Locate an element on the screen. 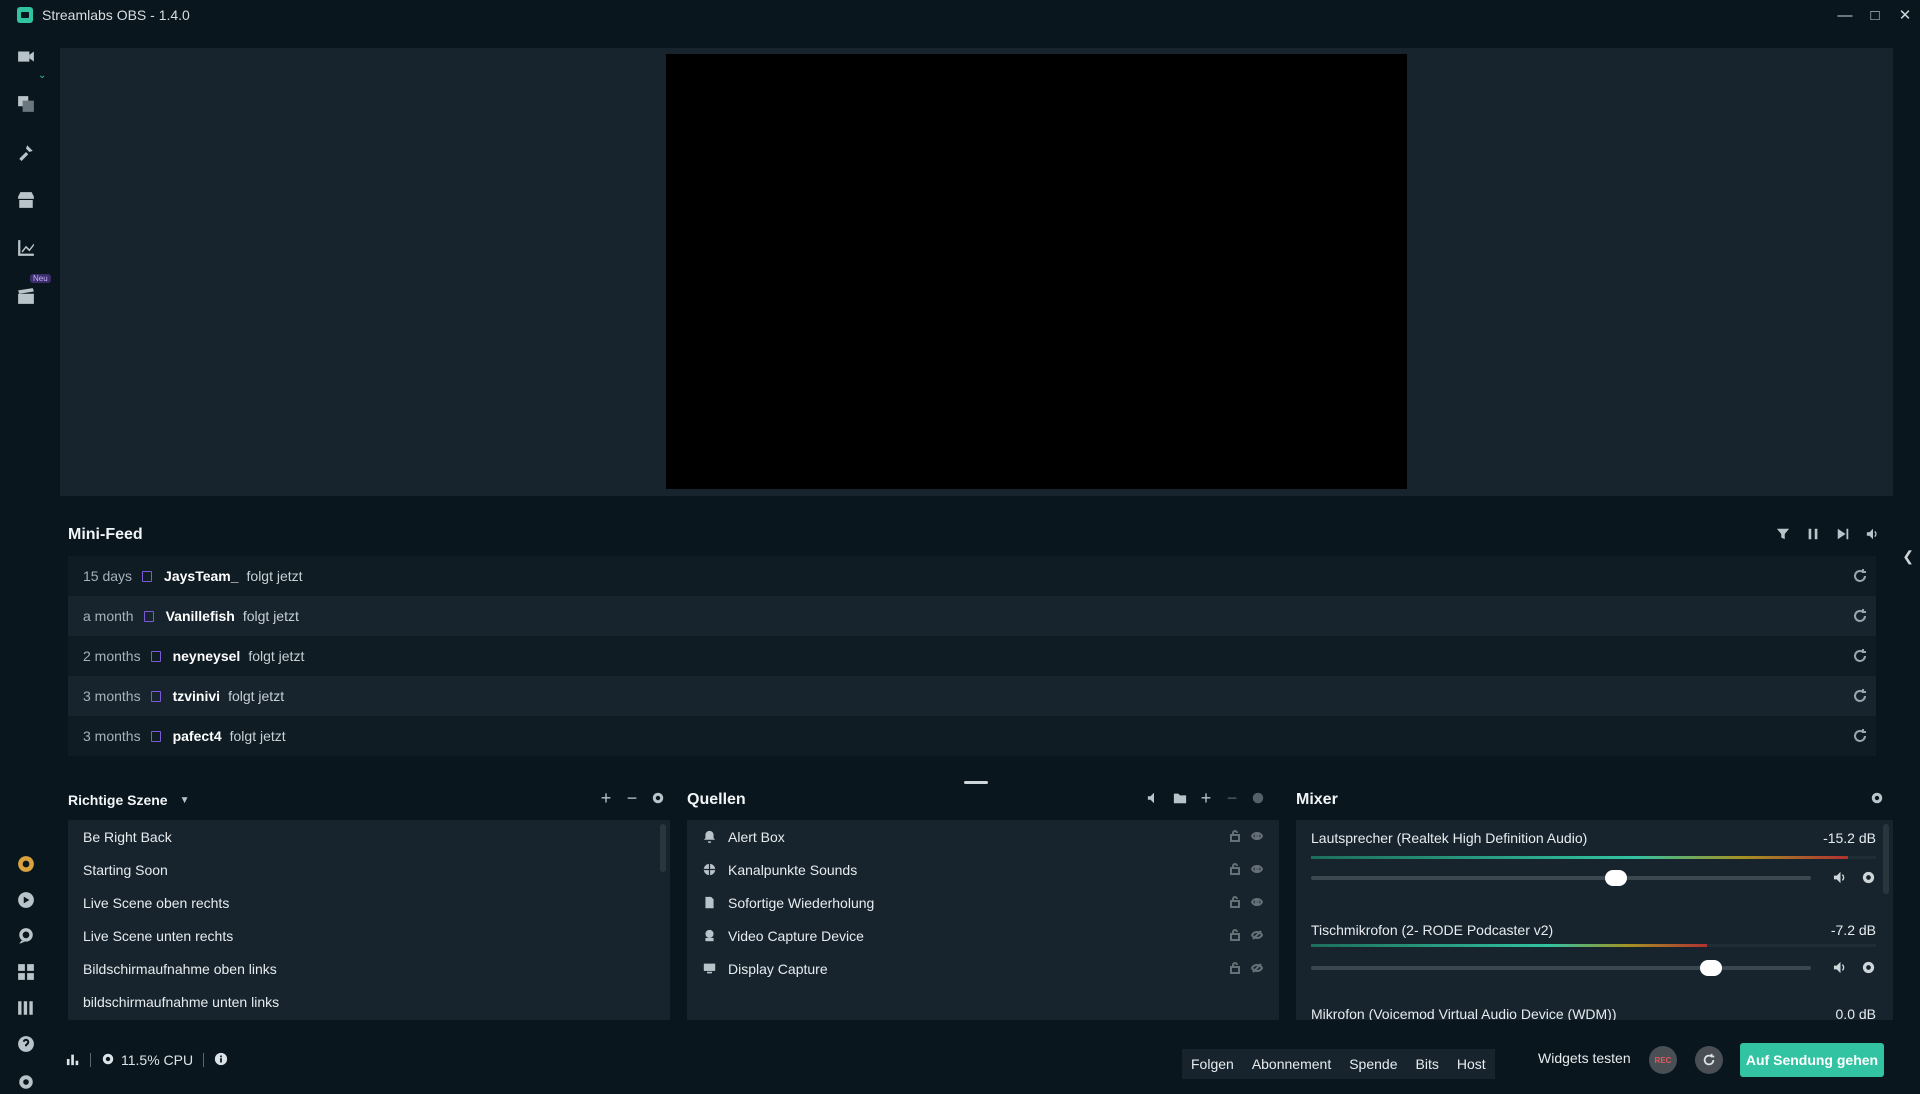  record-button: REC is located at coordinates (1663, 1060).